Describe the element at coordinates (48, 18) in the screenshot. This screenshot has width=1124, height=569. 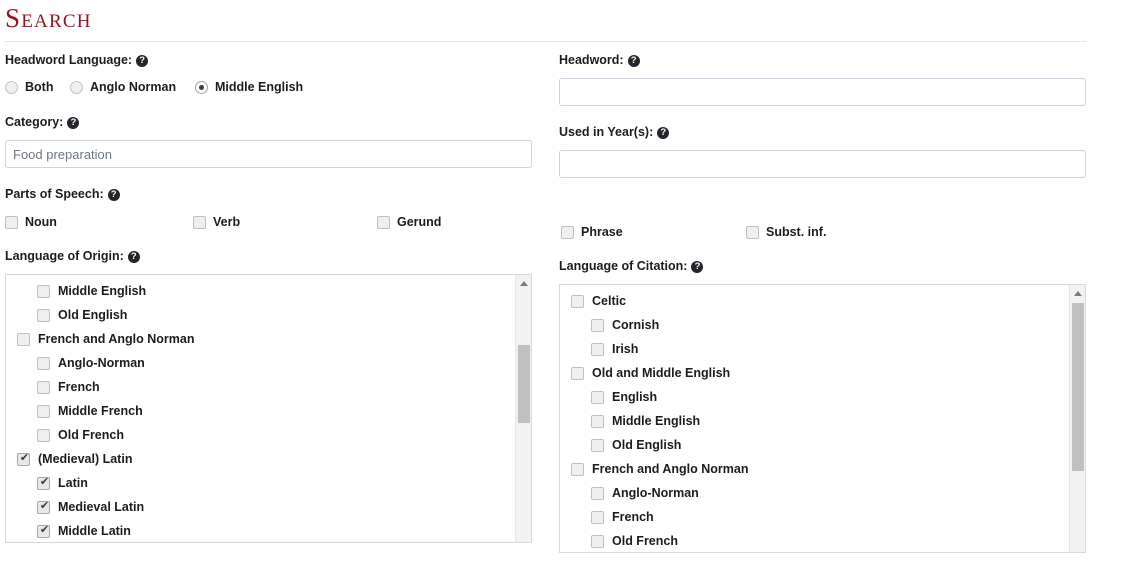
I see `page-title: Search` at that location.